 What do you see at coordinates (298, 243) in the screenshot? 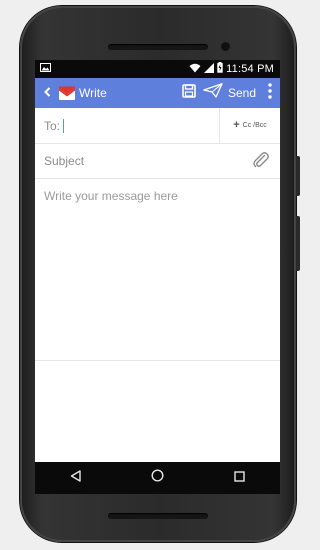
I see `power-button` at bounding box center [298, 243].